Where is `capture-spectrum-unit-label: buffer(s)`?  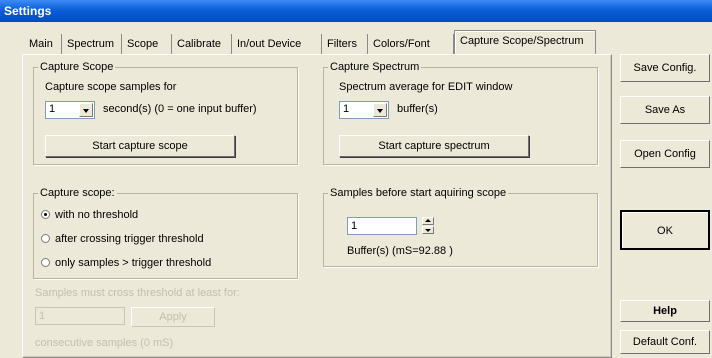
capture-spectrum-unit-label: buffer(s) is located at coordinates (417, 109).